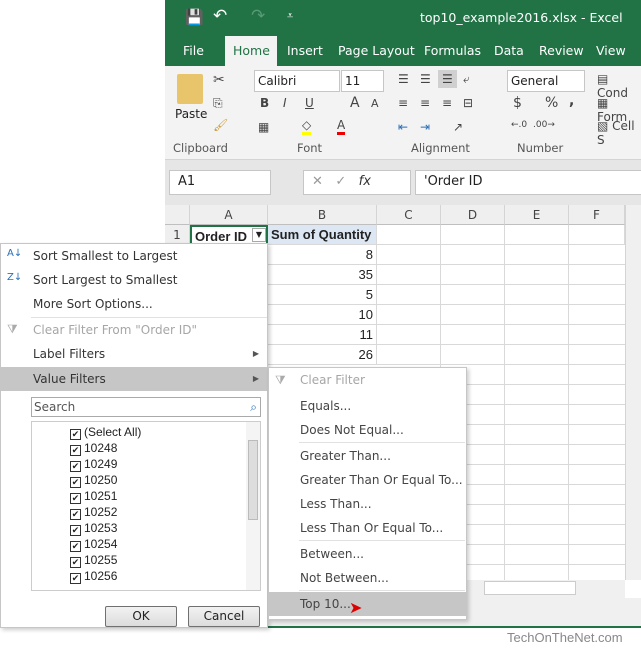 Image resolution: width=641 pixels, height=650 pixels. Describe the element at coordinates (375, 103) in the screenshot. I see `shrink-font-icon: A` at that location.